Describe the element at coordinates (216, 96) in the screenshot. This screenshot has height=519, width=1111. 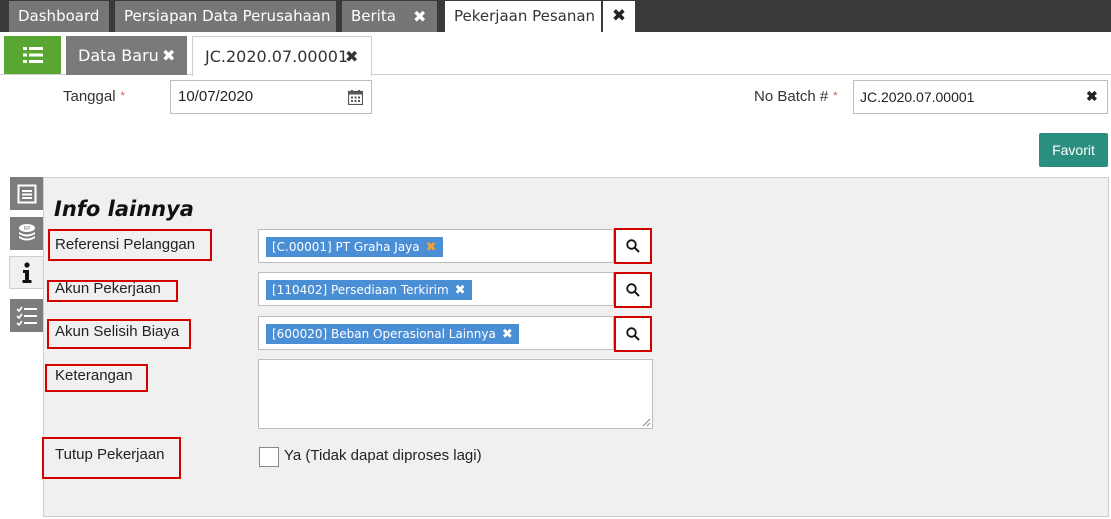
I see `tanggal-value: 10/07/2020` at that location.